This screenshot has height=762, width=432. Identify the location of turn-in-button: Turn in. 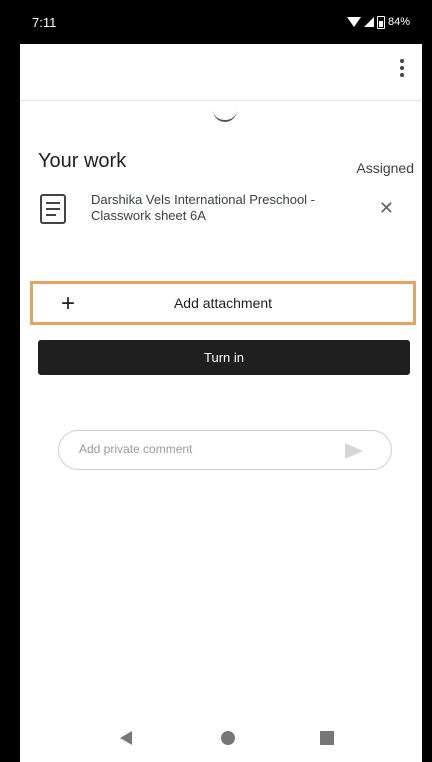
(224, 357).